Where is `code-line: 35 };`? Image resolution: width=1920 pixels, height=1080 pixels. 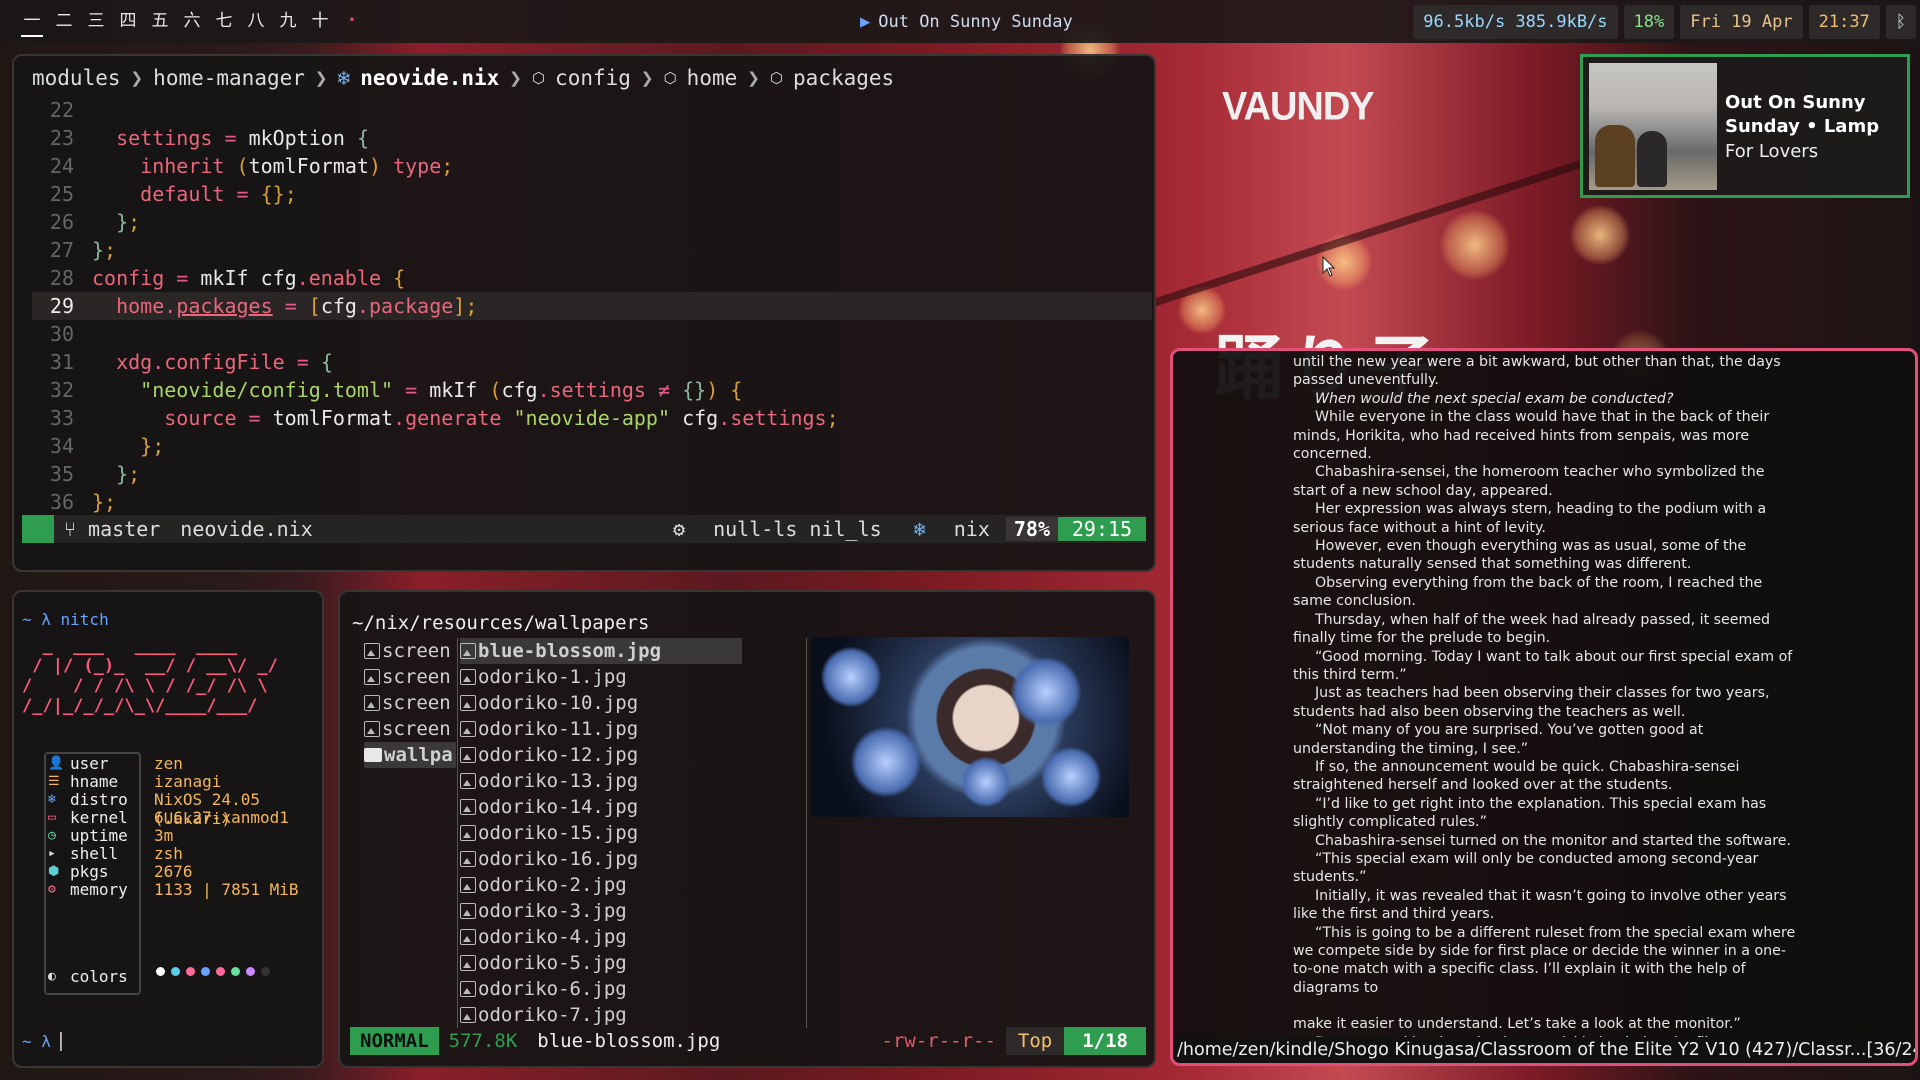
code-line: 35 }; is located at coordinates (592, 474).